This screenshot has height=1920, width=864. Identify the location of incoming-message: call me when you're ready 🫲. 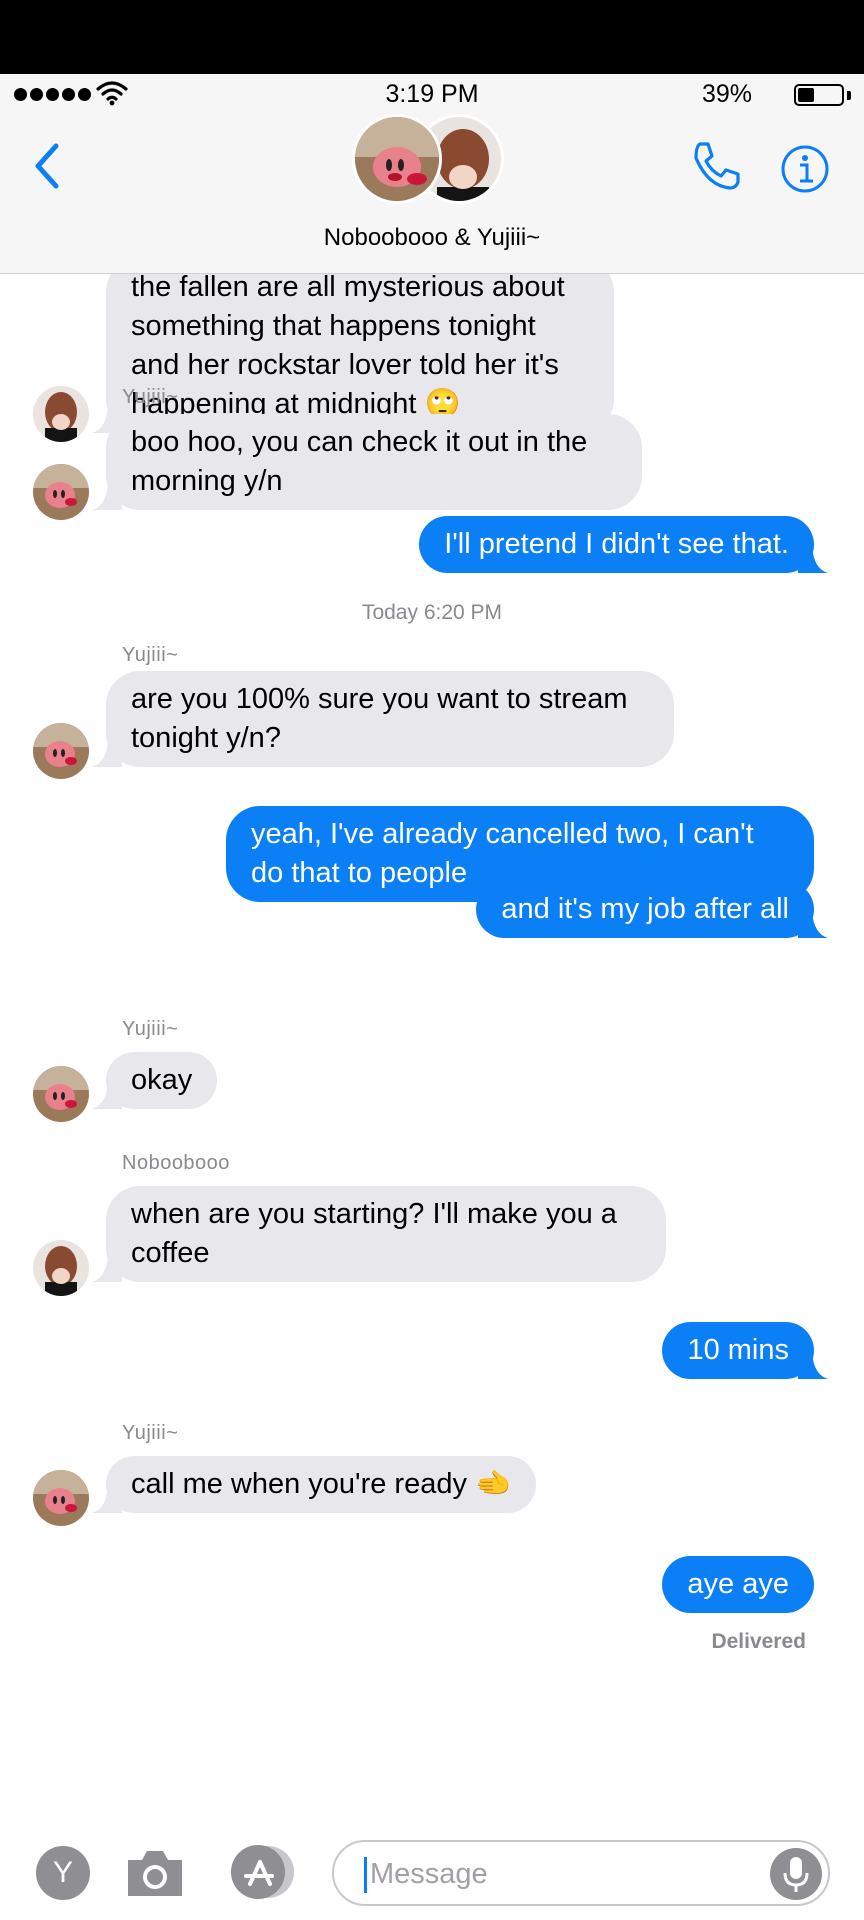
(314, 1484).